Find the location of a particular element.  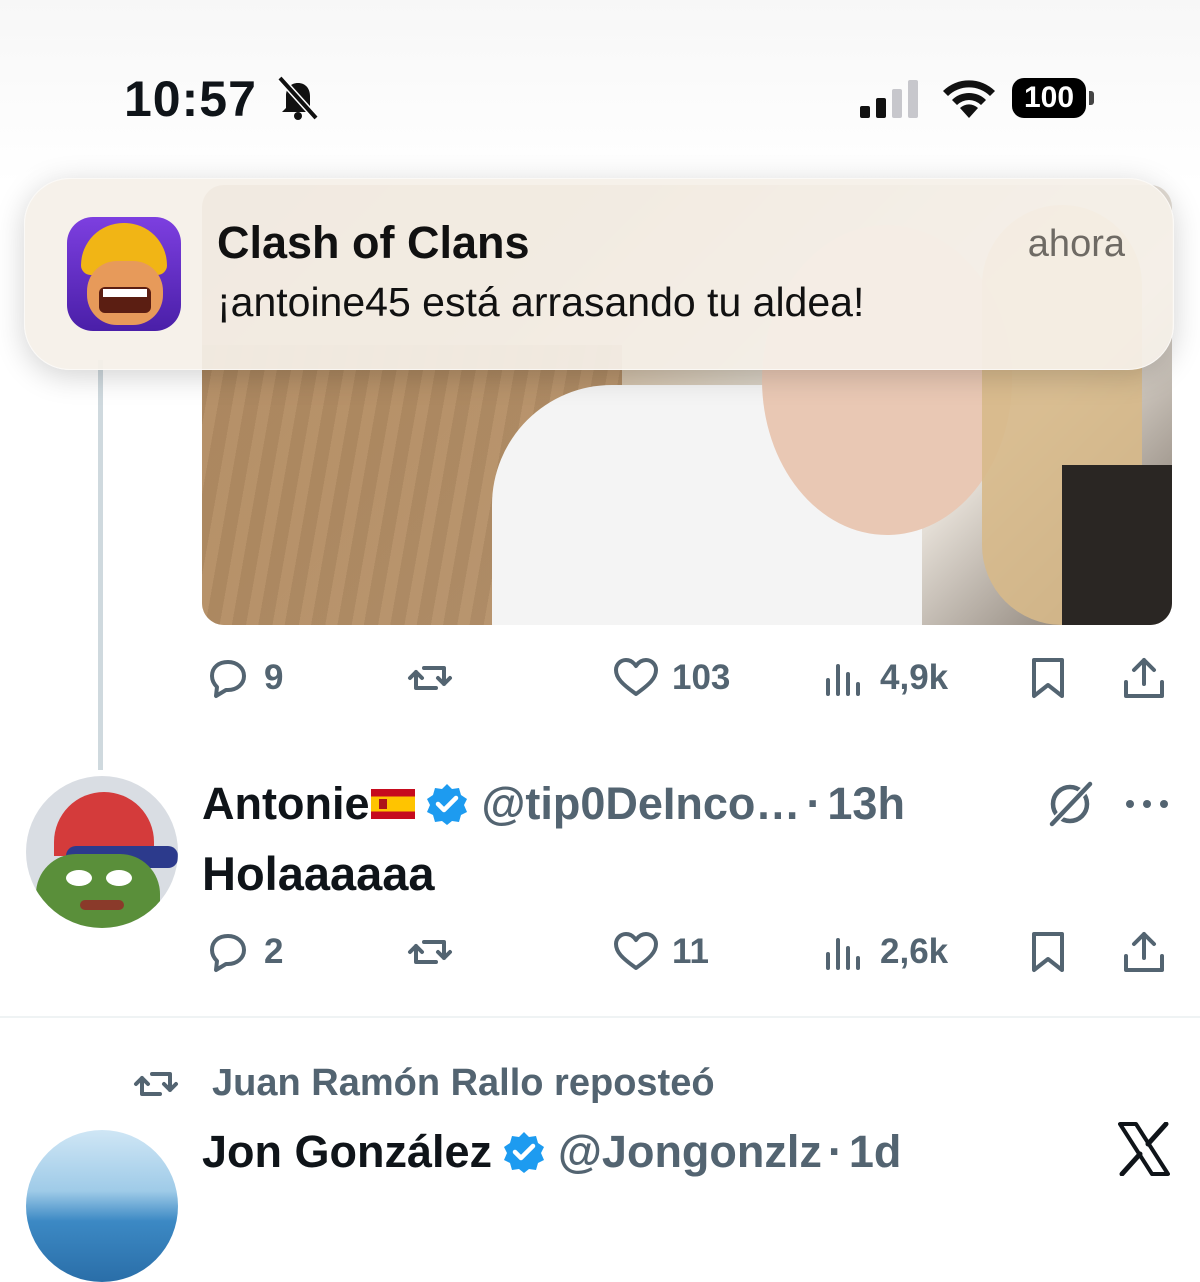

battery-indicator: 100 is located at coordinates (1053, 99).